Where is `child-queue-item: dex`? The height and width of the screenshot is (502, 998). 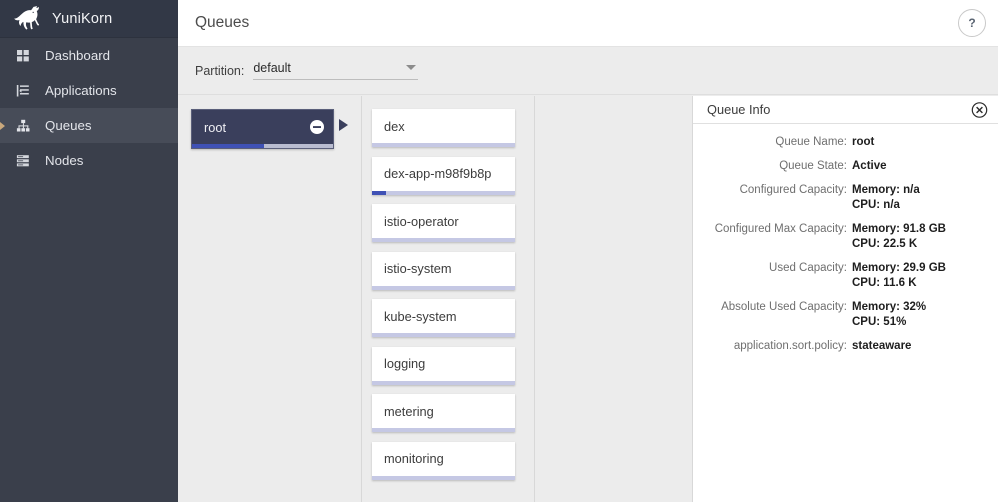 child-queue-item: dex is located at coordinates (448, 128).